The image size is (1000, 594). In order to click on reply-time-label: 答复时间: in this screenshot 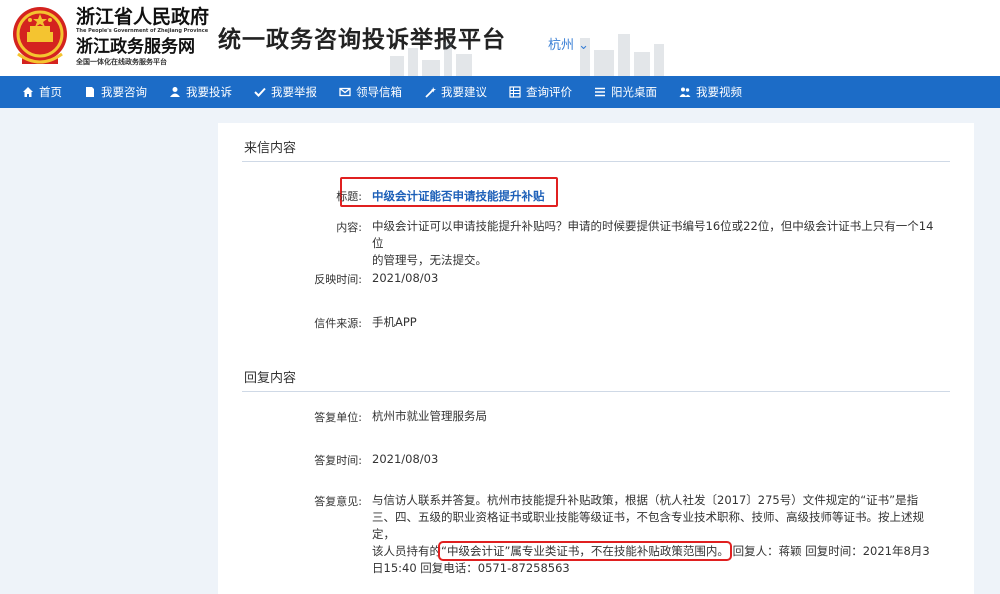, I will do `click(338, 460)`.